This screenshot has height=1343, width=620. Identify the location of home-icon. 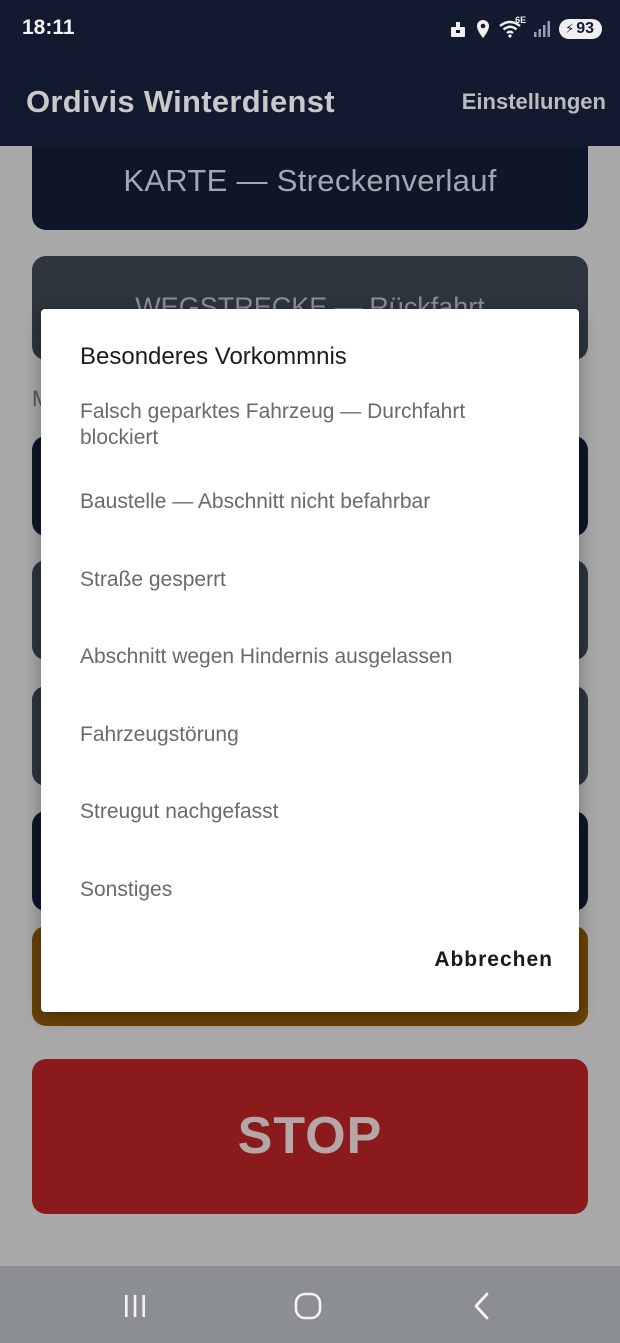
(308, 1306).